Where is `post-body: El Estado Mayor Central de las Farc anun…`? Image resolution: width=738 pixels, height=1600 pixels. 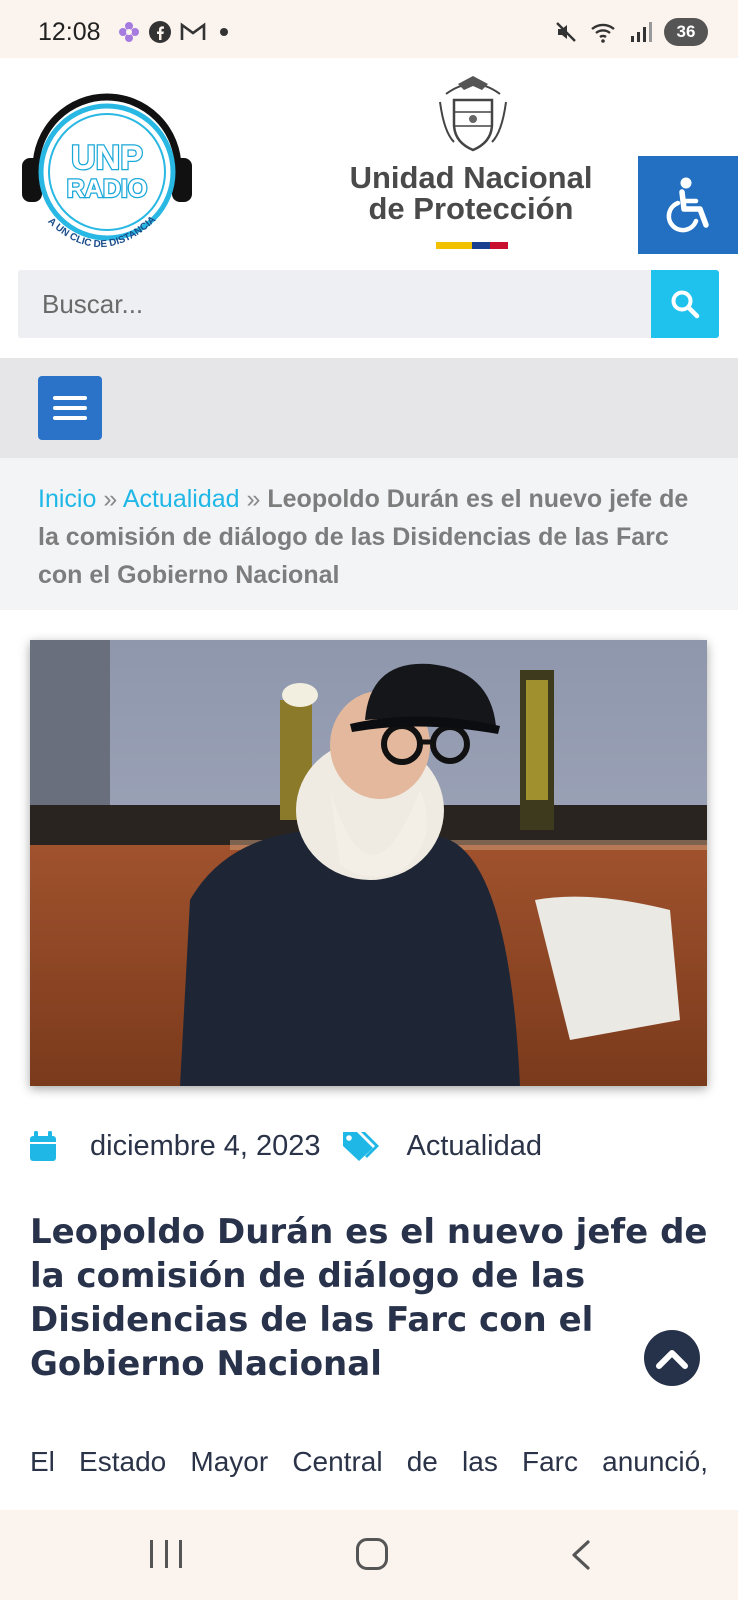 post-body: El Estado Mayor Central de las Farc anun… is located at coordinates (369, 1461).